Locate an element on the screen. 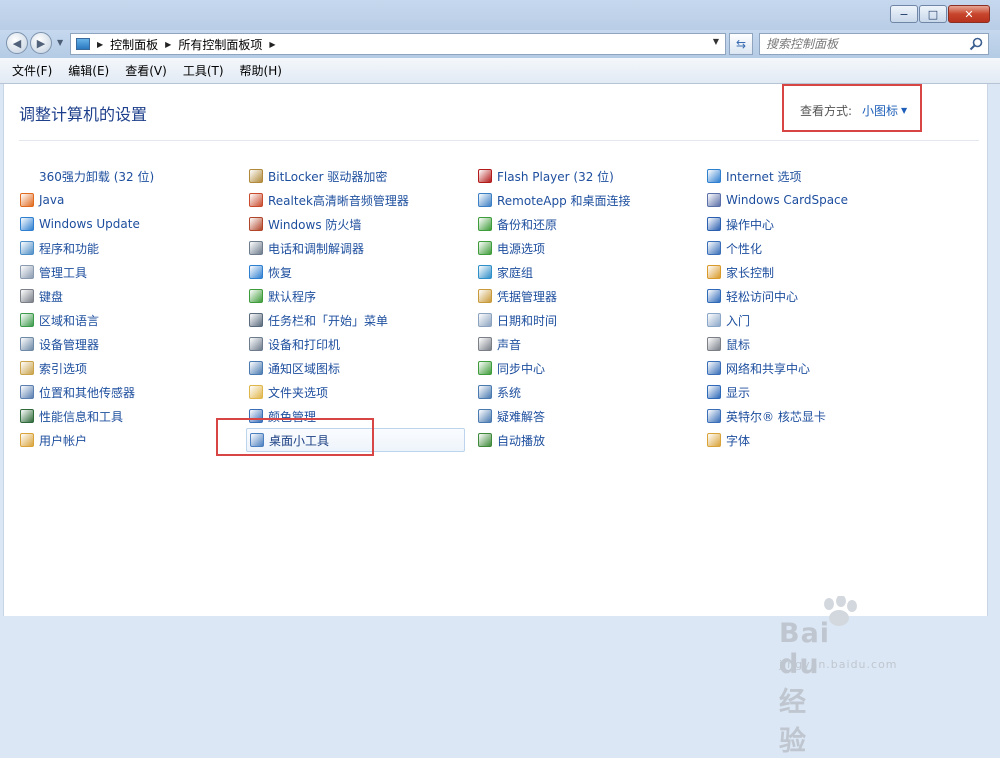  control-panel-item-label: 管理工具 is located at coordinates (63, 272).